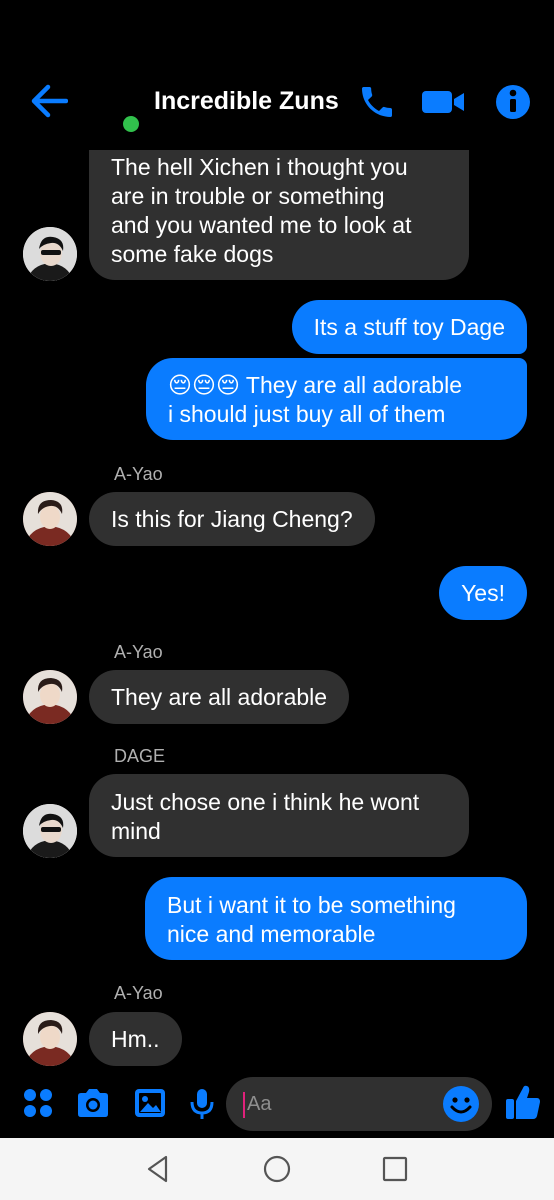 This screenshot has height=1200, width=554. I want to click on incoming-message-bubble: They are all adorable, so click(219, 697).